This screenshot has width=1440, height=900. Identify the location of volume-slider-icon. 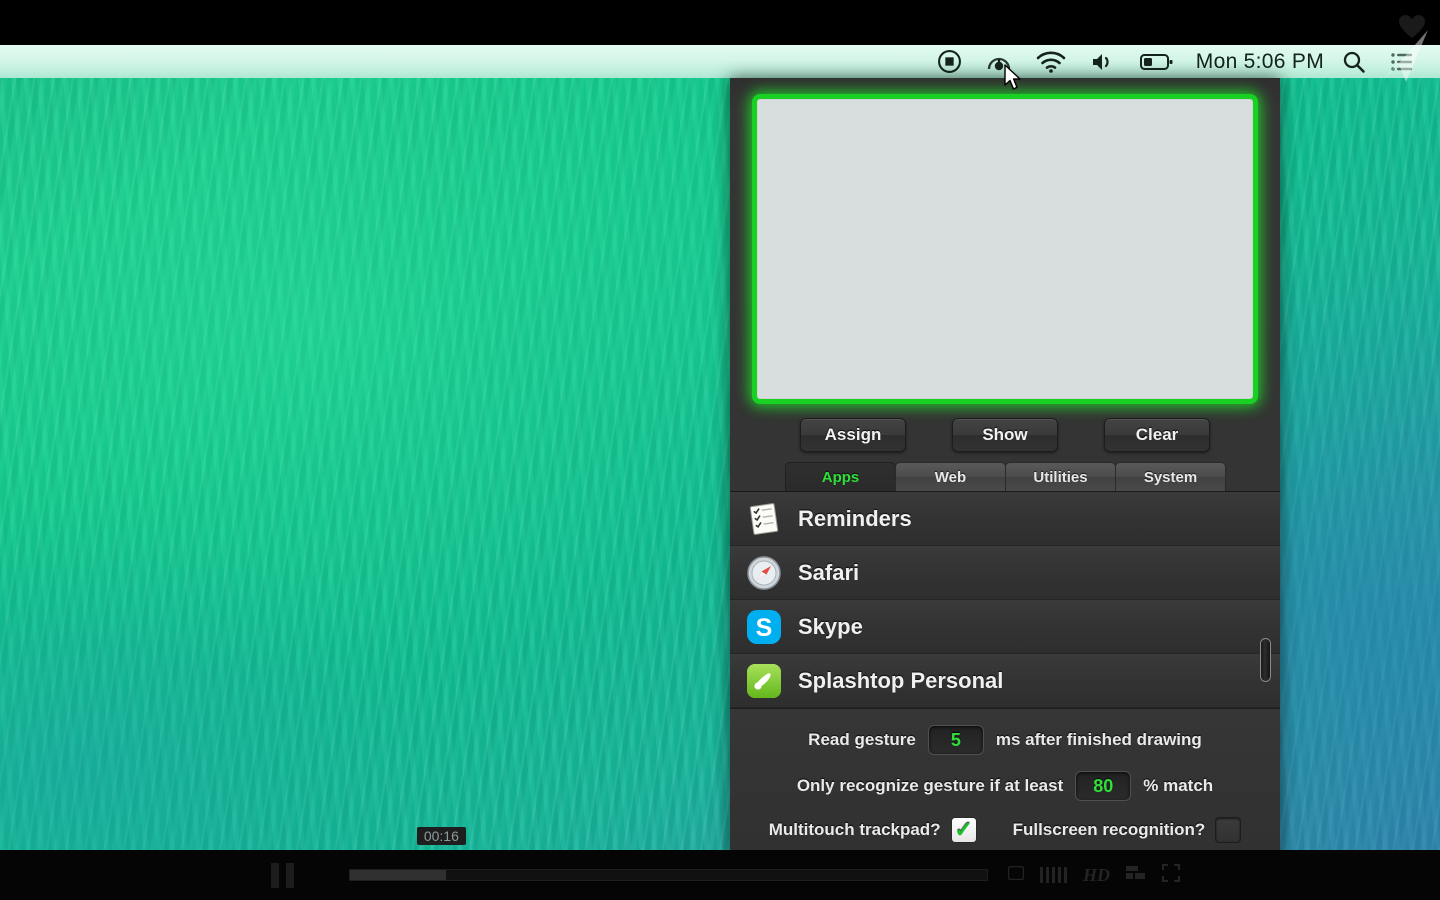
(1053, 875).